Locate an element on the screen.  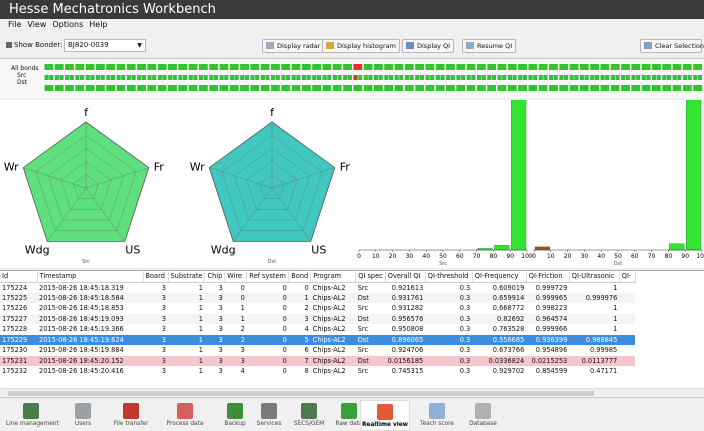
display-qi-button: Display QI is located at coordinates (428, 46).